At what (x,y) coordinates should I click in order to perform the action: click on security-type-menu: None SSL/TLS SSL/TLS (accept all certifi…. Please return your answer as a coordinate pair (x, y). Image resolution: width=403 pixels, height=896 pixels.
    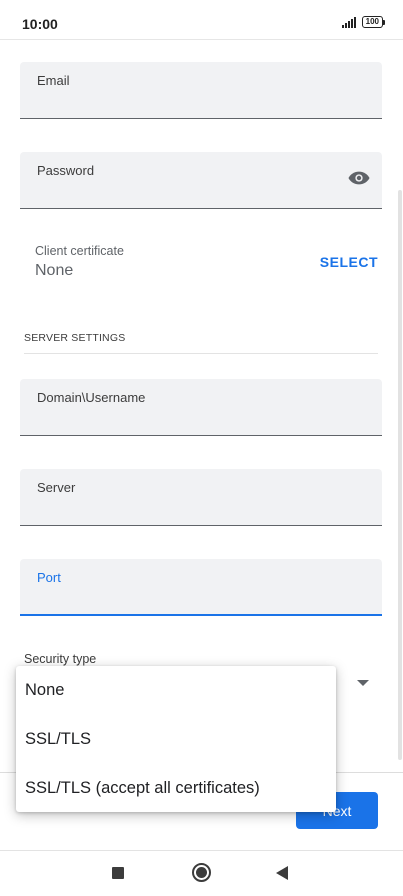
    Looking at the image, I should click on (176, 739).